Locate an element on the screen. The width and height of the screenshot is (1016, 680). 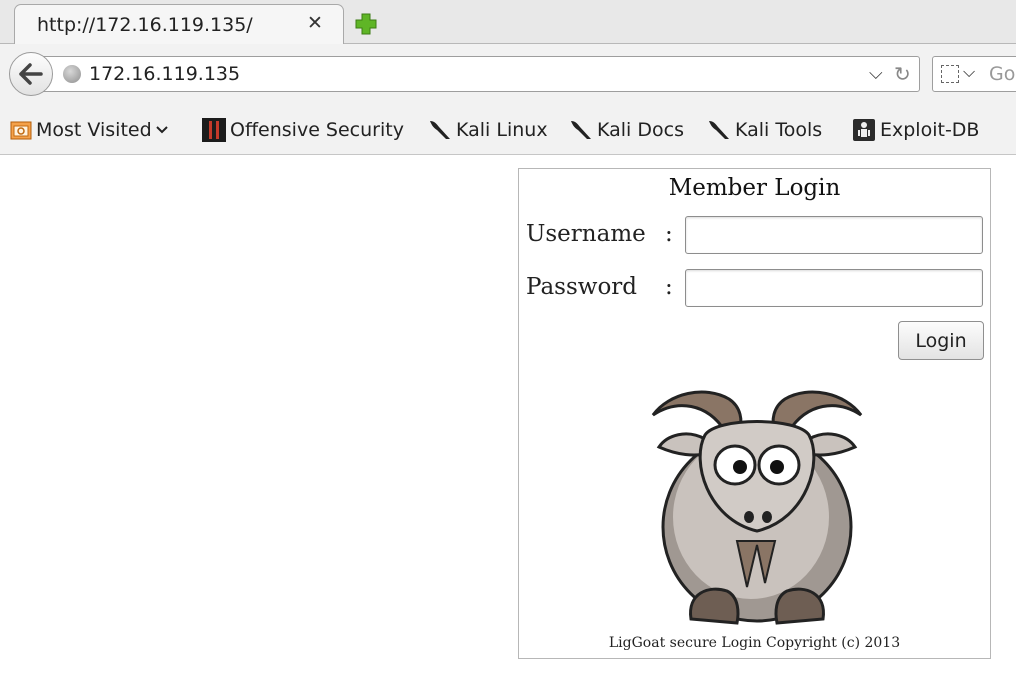
password-input is located at coordinates (834, 288).